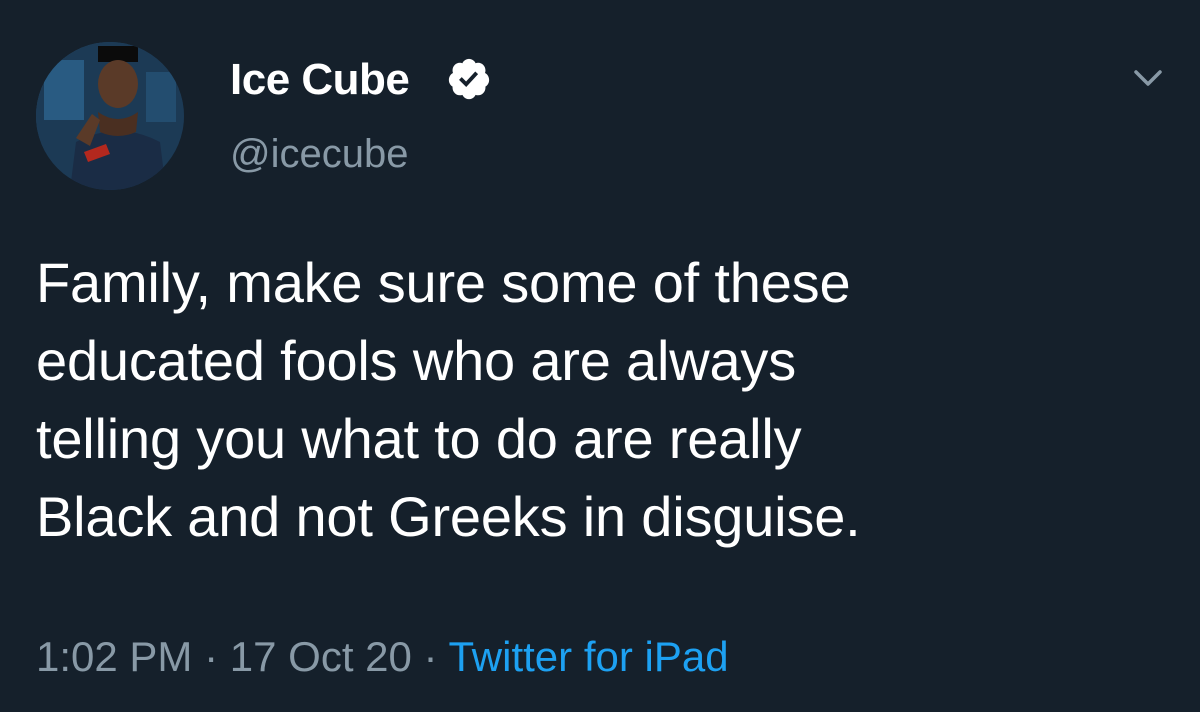 This screenshot has height=712, width=1200. I want to click on tweet-source-link: Twitter for iPad, so click(588, 656).